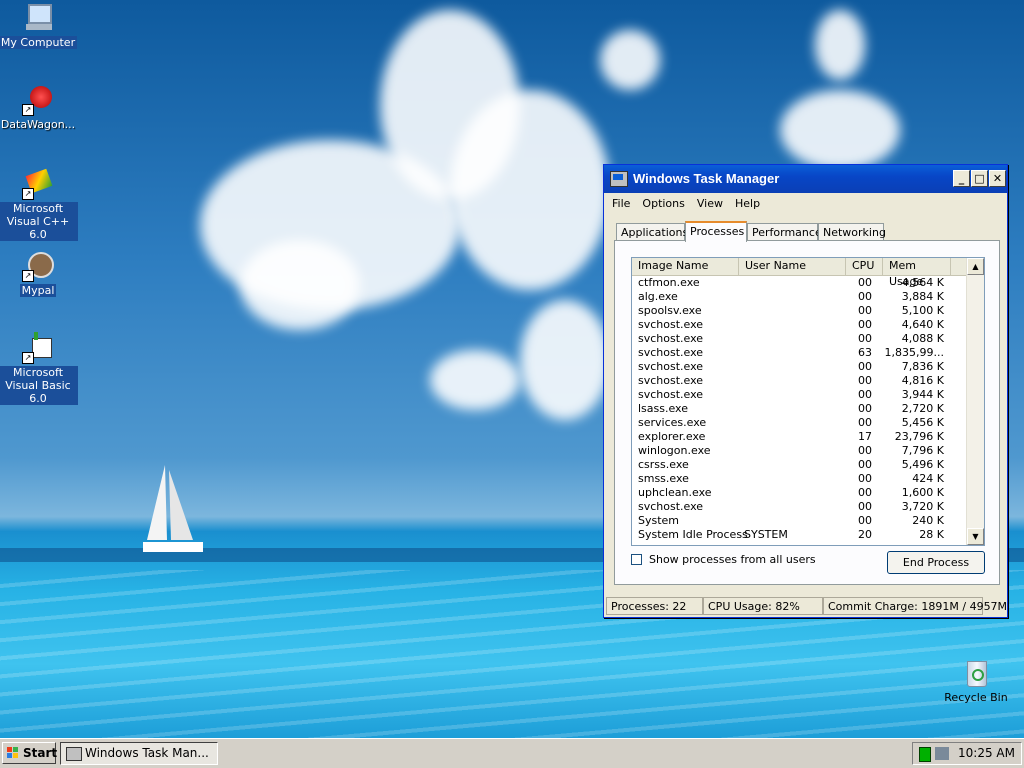 The height and width of the screenshot is (768, 1024). What do you see at coordinates (619, 179) in the screenshot?
I see `task-manager-icon` at bounding box center [619, 179].